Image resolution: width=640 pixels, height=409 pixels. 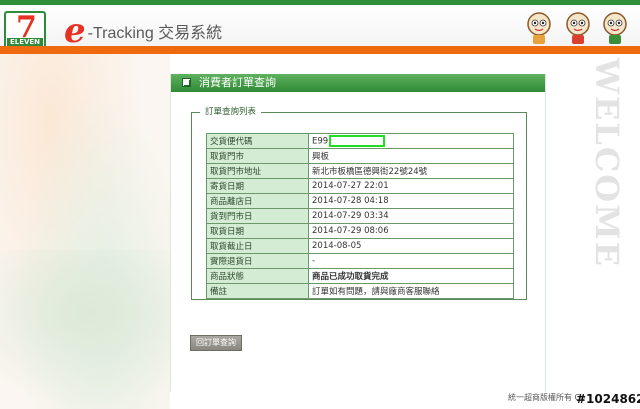 What do you see at coordinates (237, 82) in the screenshot?
I see `panel-title: 消費者訂單查詢` at bounding box center [237, 82].